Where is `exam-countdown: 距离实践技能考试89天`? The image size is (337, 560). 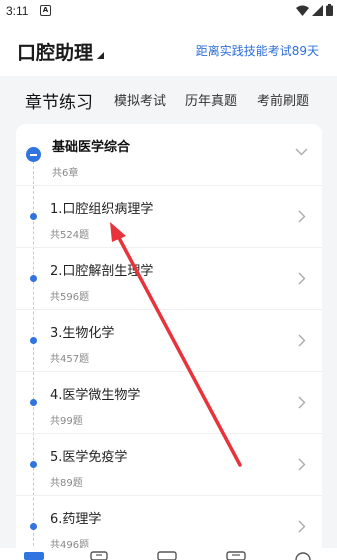 exam-countdown: 距离实践技能考试89天 is located at coordinates (257, 50).